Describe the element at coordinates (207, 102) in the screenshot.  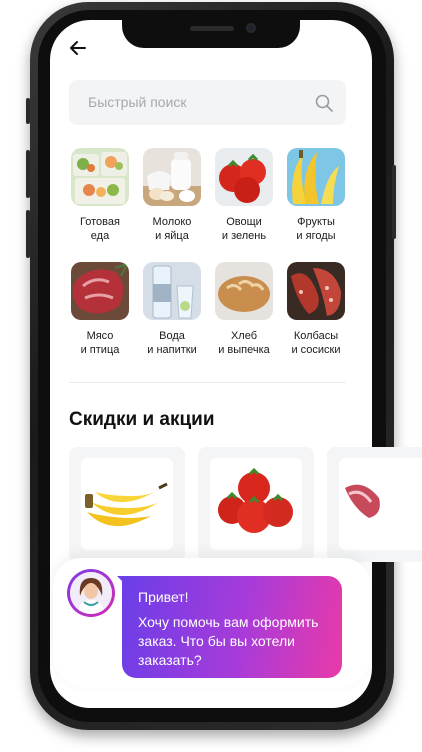
I see `search-bar: Быстрый поиск` at that location.